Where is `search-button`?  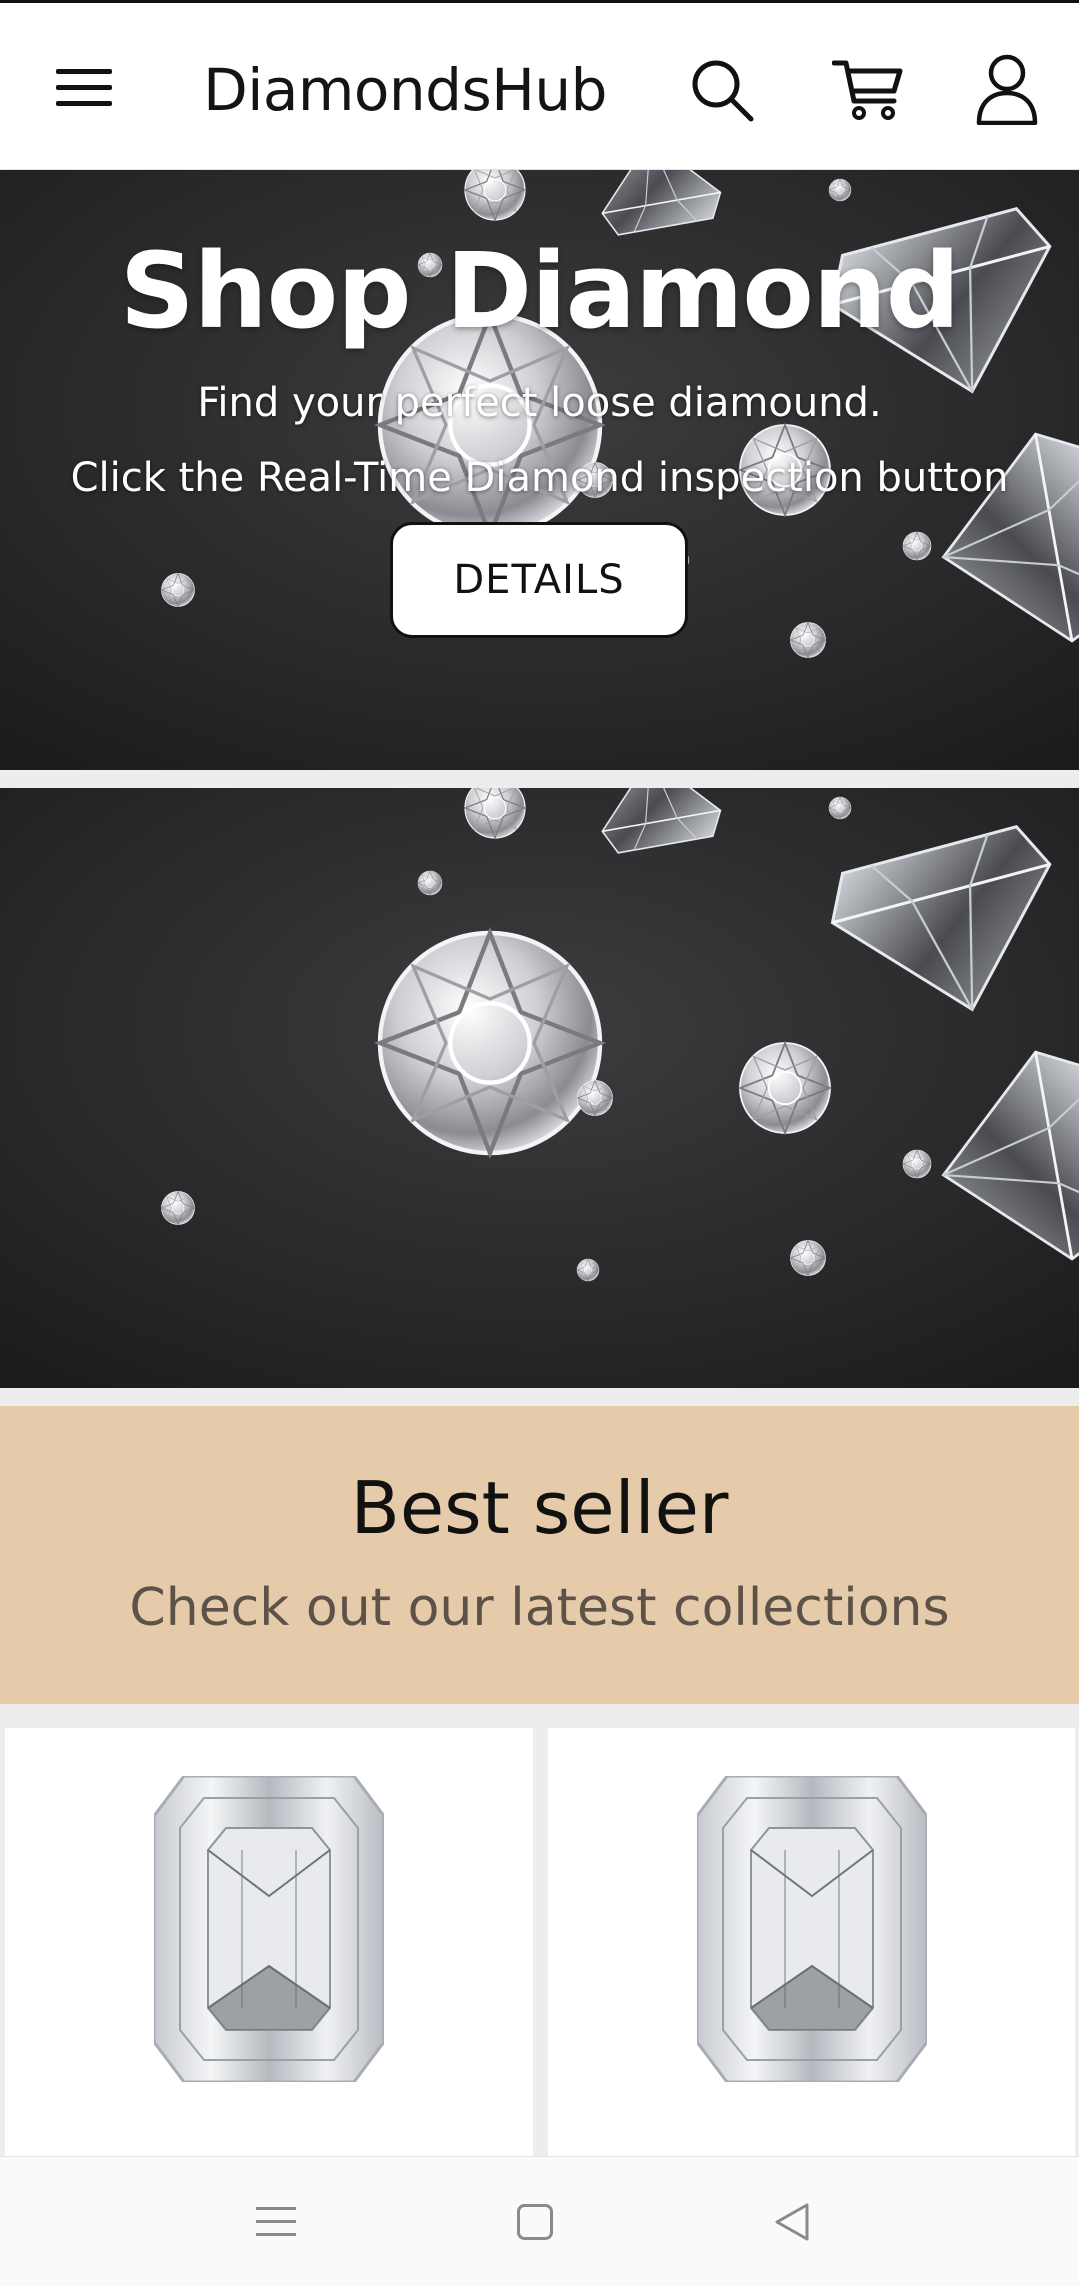 search-button is located at coordinates (722, 90).